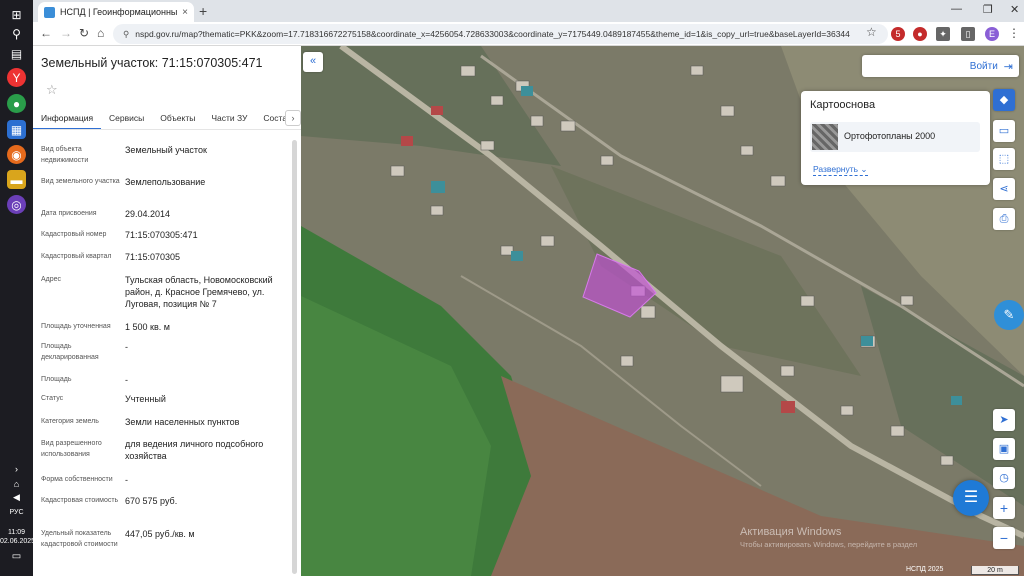 Image resolution: width=1024 pixels, height=576 pixels. Describe the element at coordinates (182, 422) in the screenshot. I see `property-value: Земли населенных пунктов` at that location.